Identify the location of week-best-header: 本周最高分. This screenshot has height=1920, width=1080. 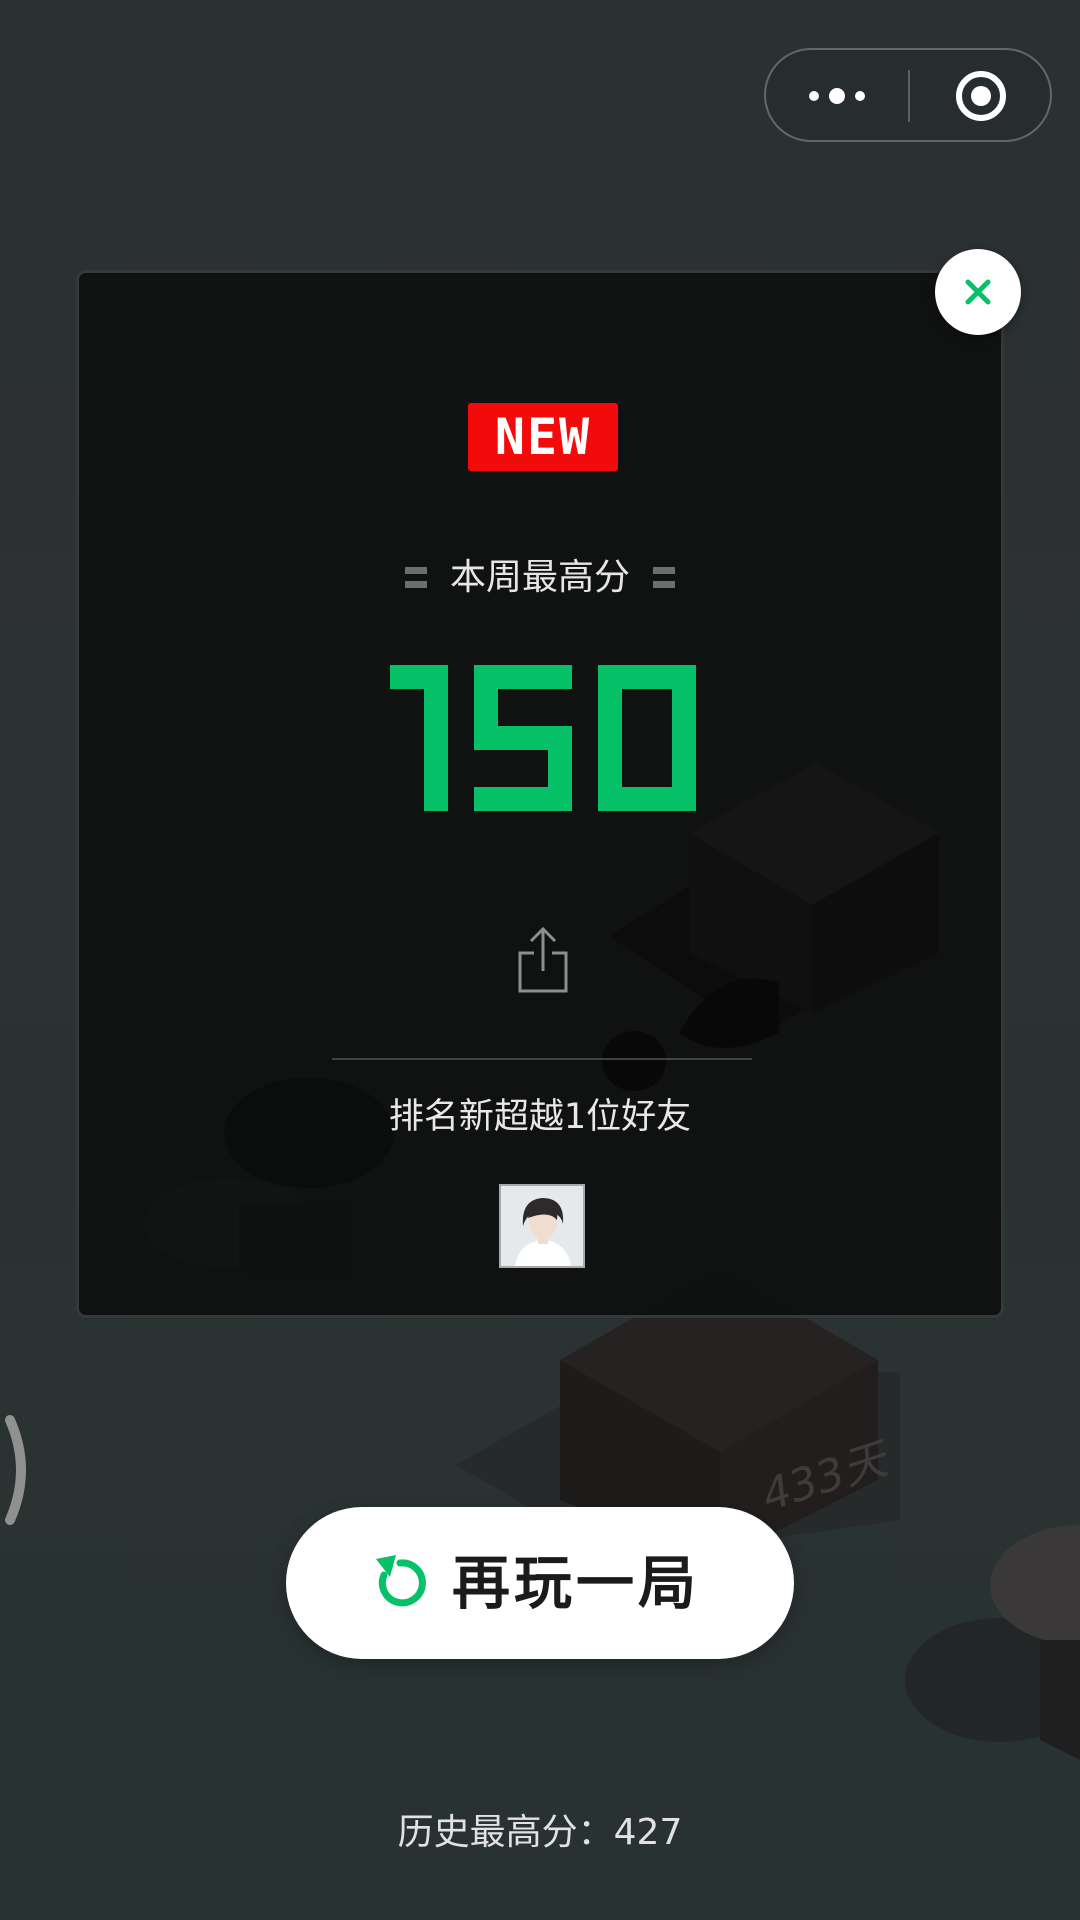
(540, 578).